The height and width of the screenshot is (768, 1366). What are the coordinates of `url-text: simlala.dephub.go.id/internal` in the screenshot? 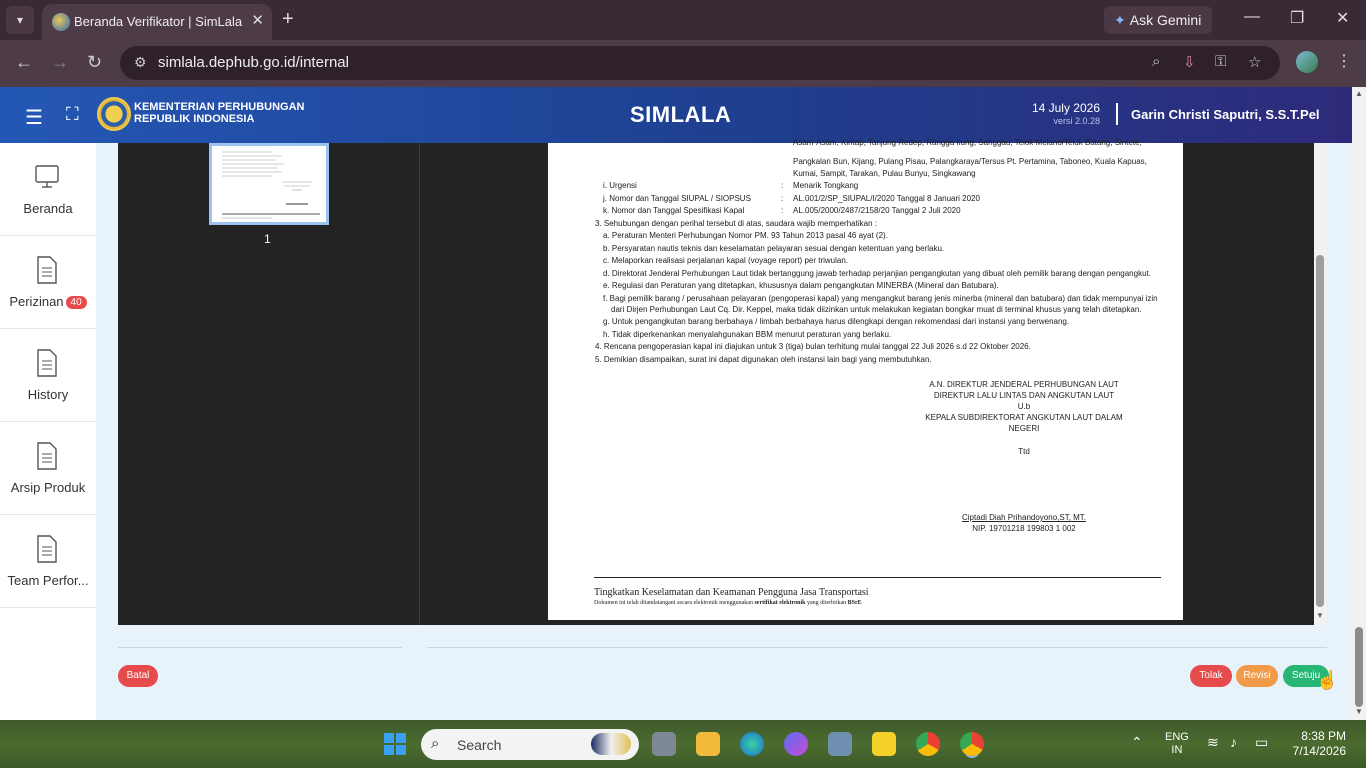 It's located at (253, 62).